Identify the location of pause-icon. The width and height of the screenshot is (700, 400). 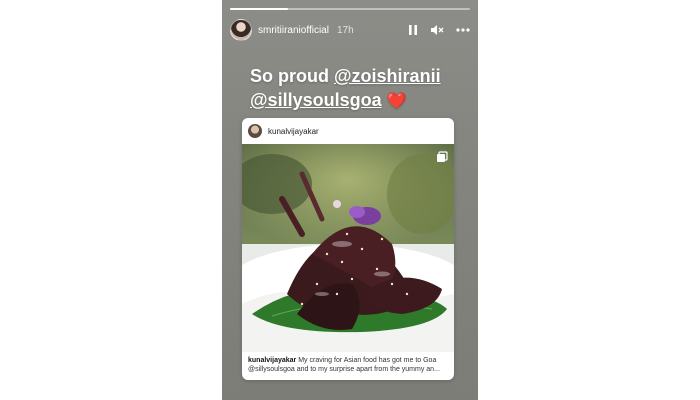
(413, 30).